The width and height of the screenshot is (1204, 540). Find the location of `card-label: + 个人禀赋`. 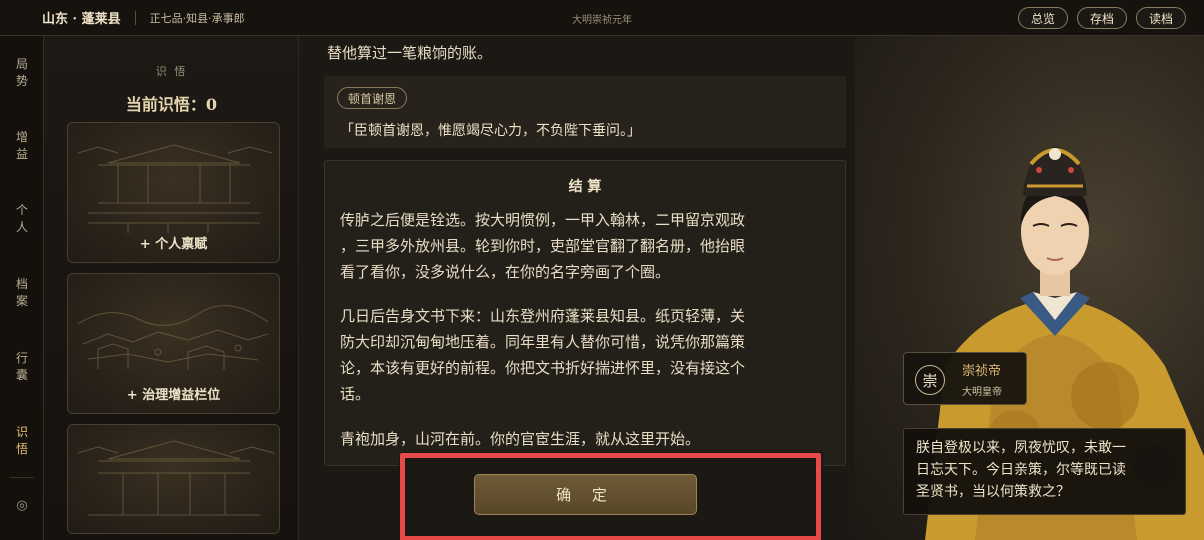

card-label: + 个人禀赋 is located at coordinates (173, 244).